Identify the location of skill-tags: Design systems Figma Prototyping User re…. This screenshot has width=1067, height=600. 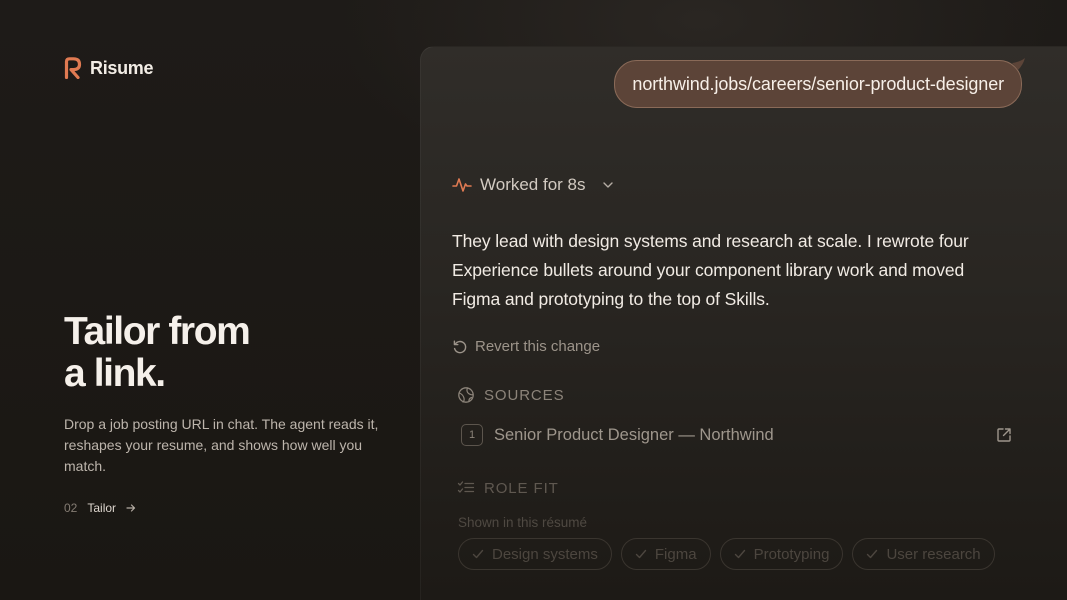
(726, 554).